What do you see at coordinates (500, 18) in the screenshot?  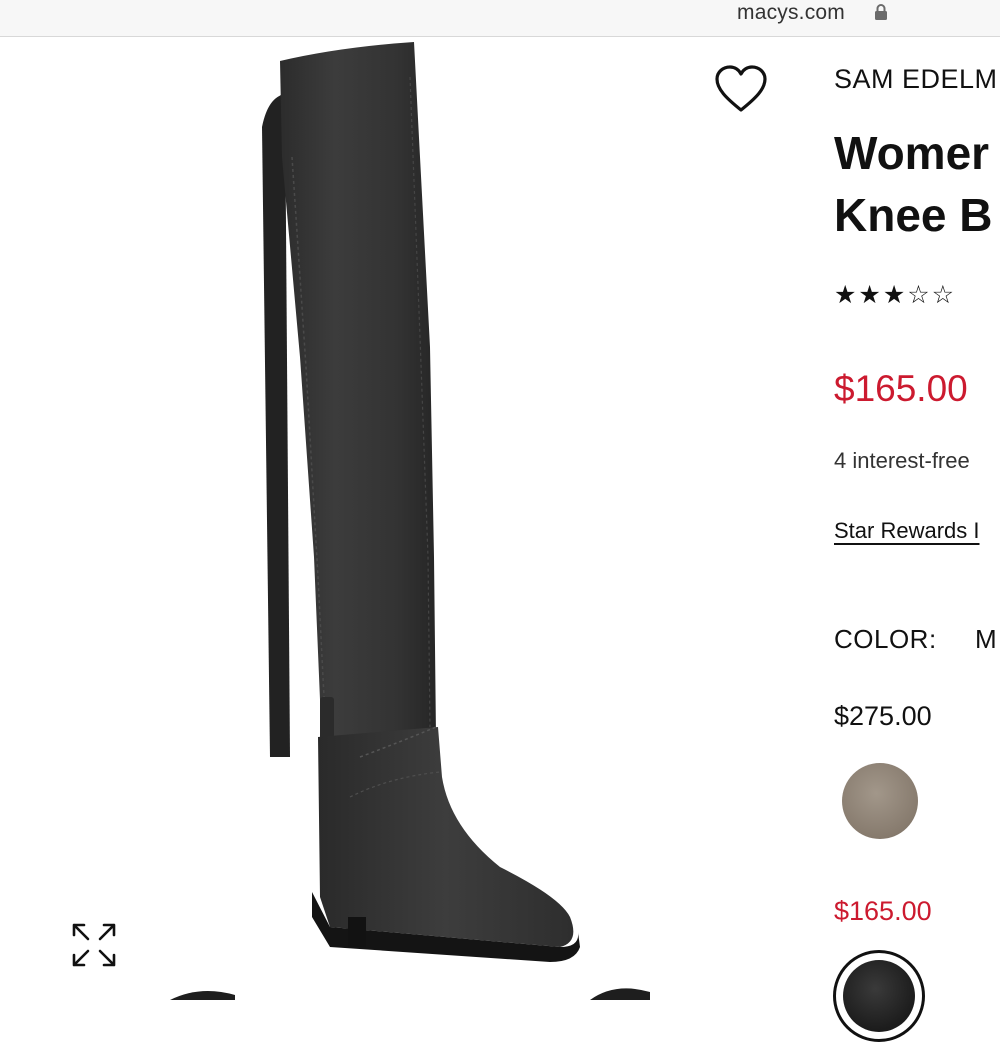 I see `browser-address-bar: macys.com` at bounding box center [500, 18].